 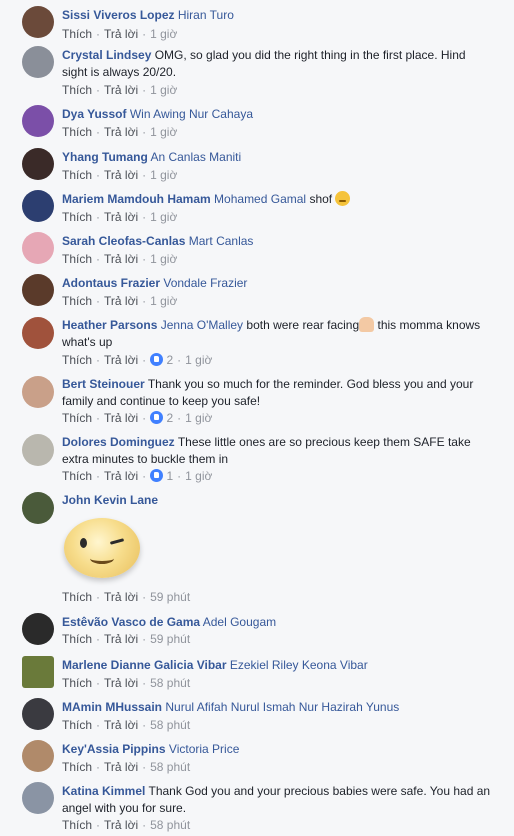 I want to click on commenter-name: Dolores Dominguez, so click(x=118, y=442).